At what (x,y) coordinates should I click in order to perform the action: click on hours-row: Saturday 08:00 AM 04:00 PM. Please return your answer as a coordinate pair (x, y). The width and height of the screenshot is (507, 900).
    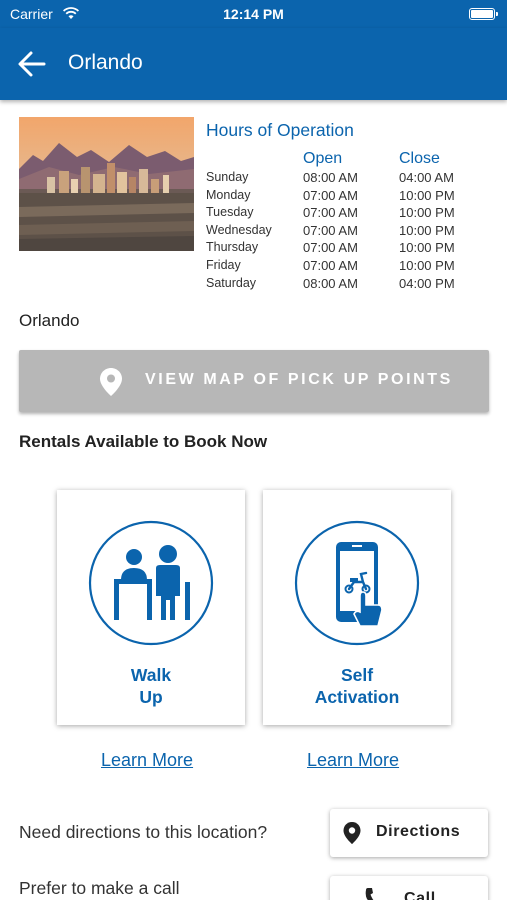
    Looking at the image, I should click on (330, 284).